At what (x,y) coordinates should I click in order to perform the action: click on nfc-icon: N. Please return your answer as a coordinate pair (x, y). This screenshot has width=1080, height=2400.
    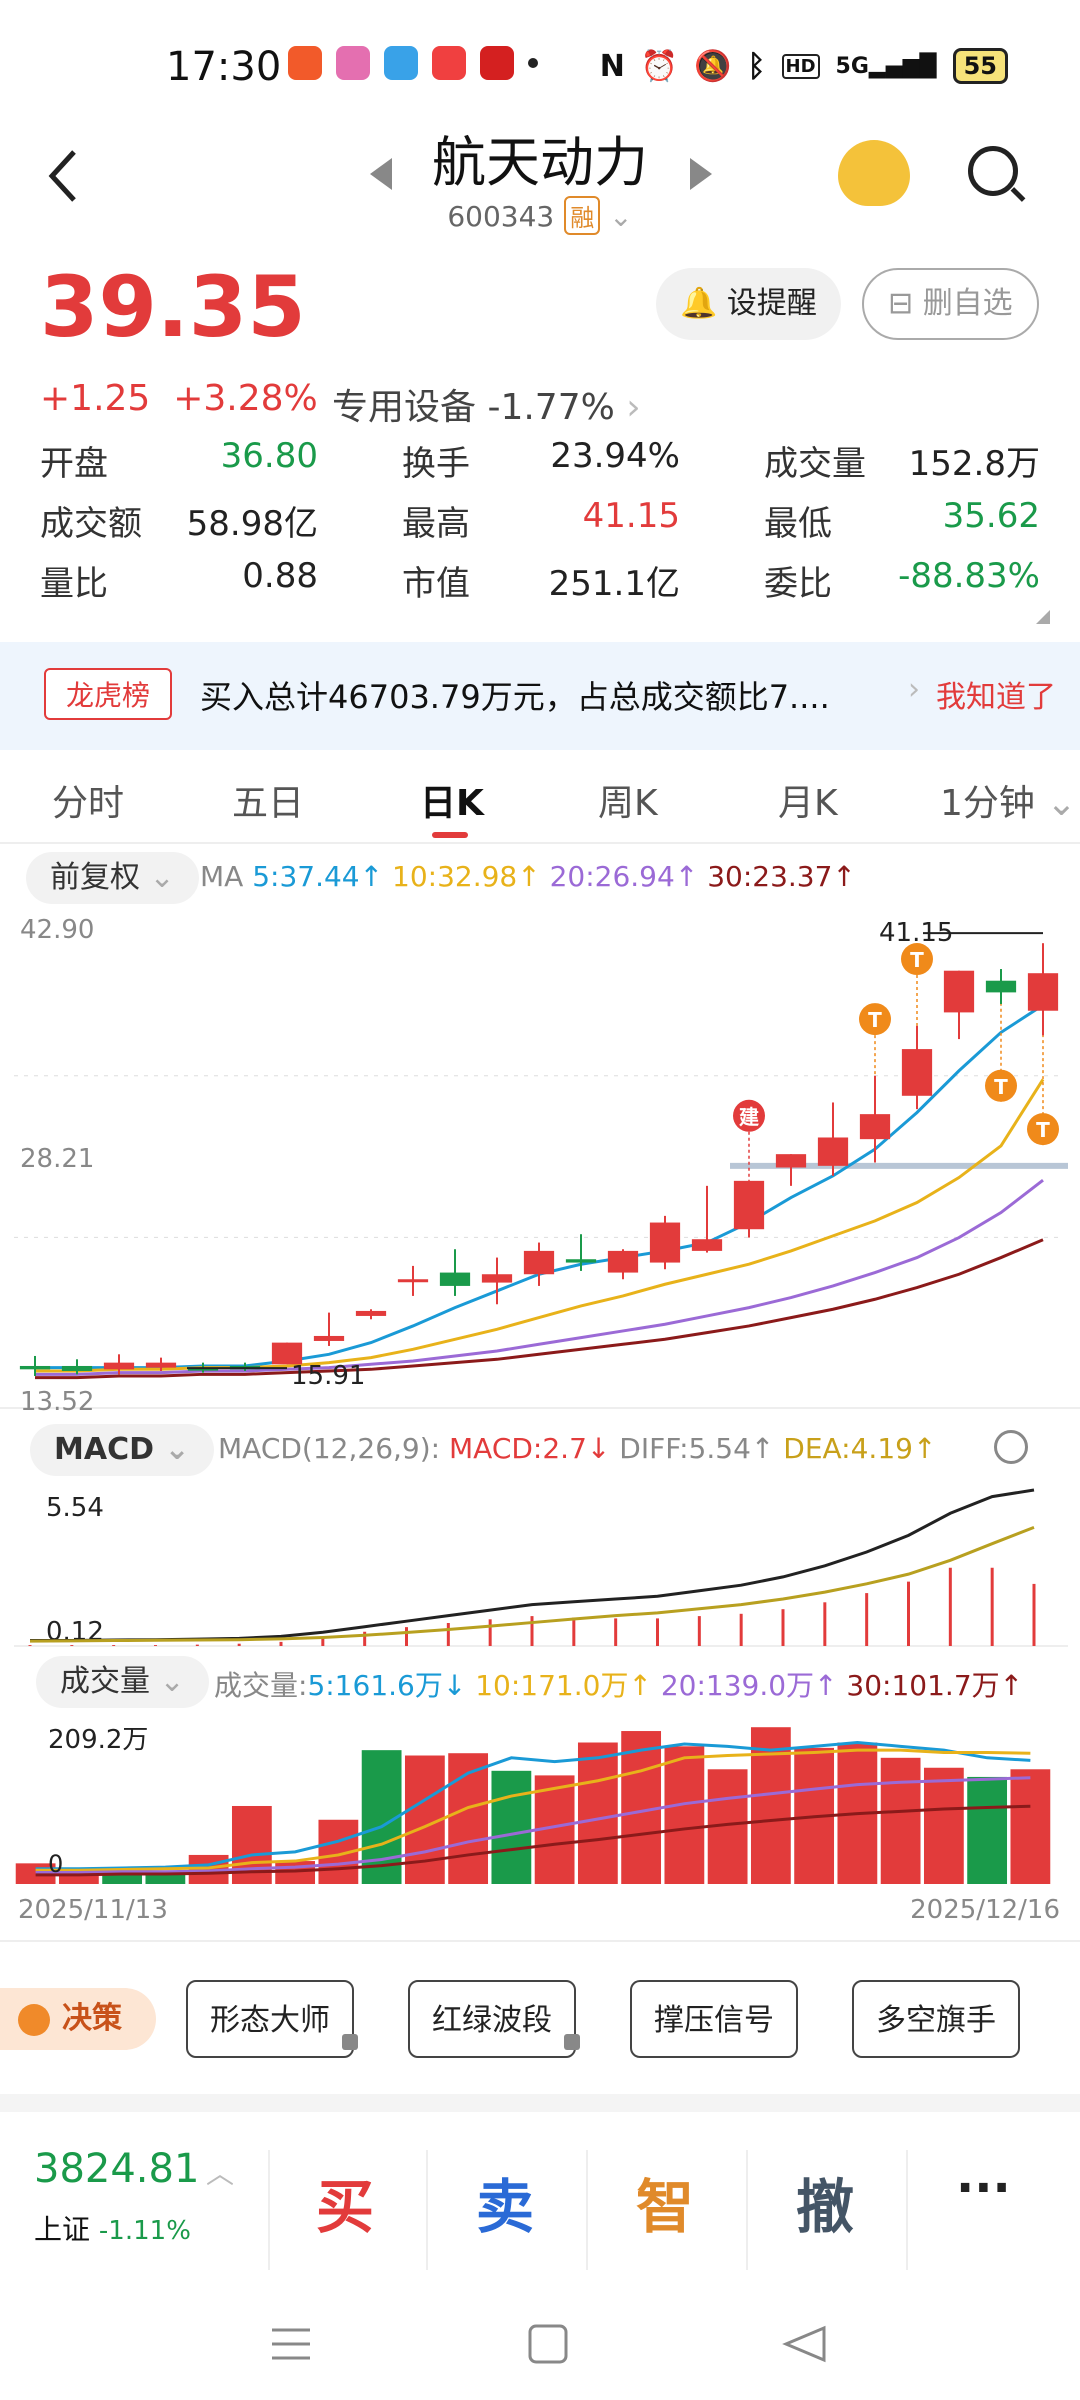
    Looking at the image, I should click on (612, 66).